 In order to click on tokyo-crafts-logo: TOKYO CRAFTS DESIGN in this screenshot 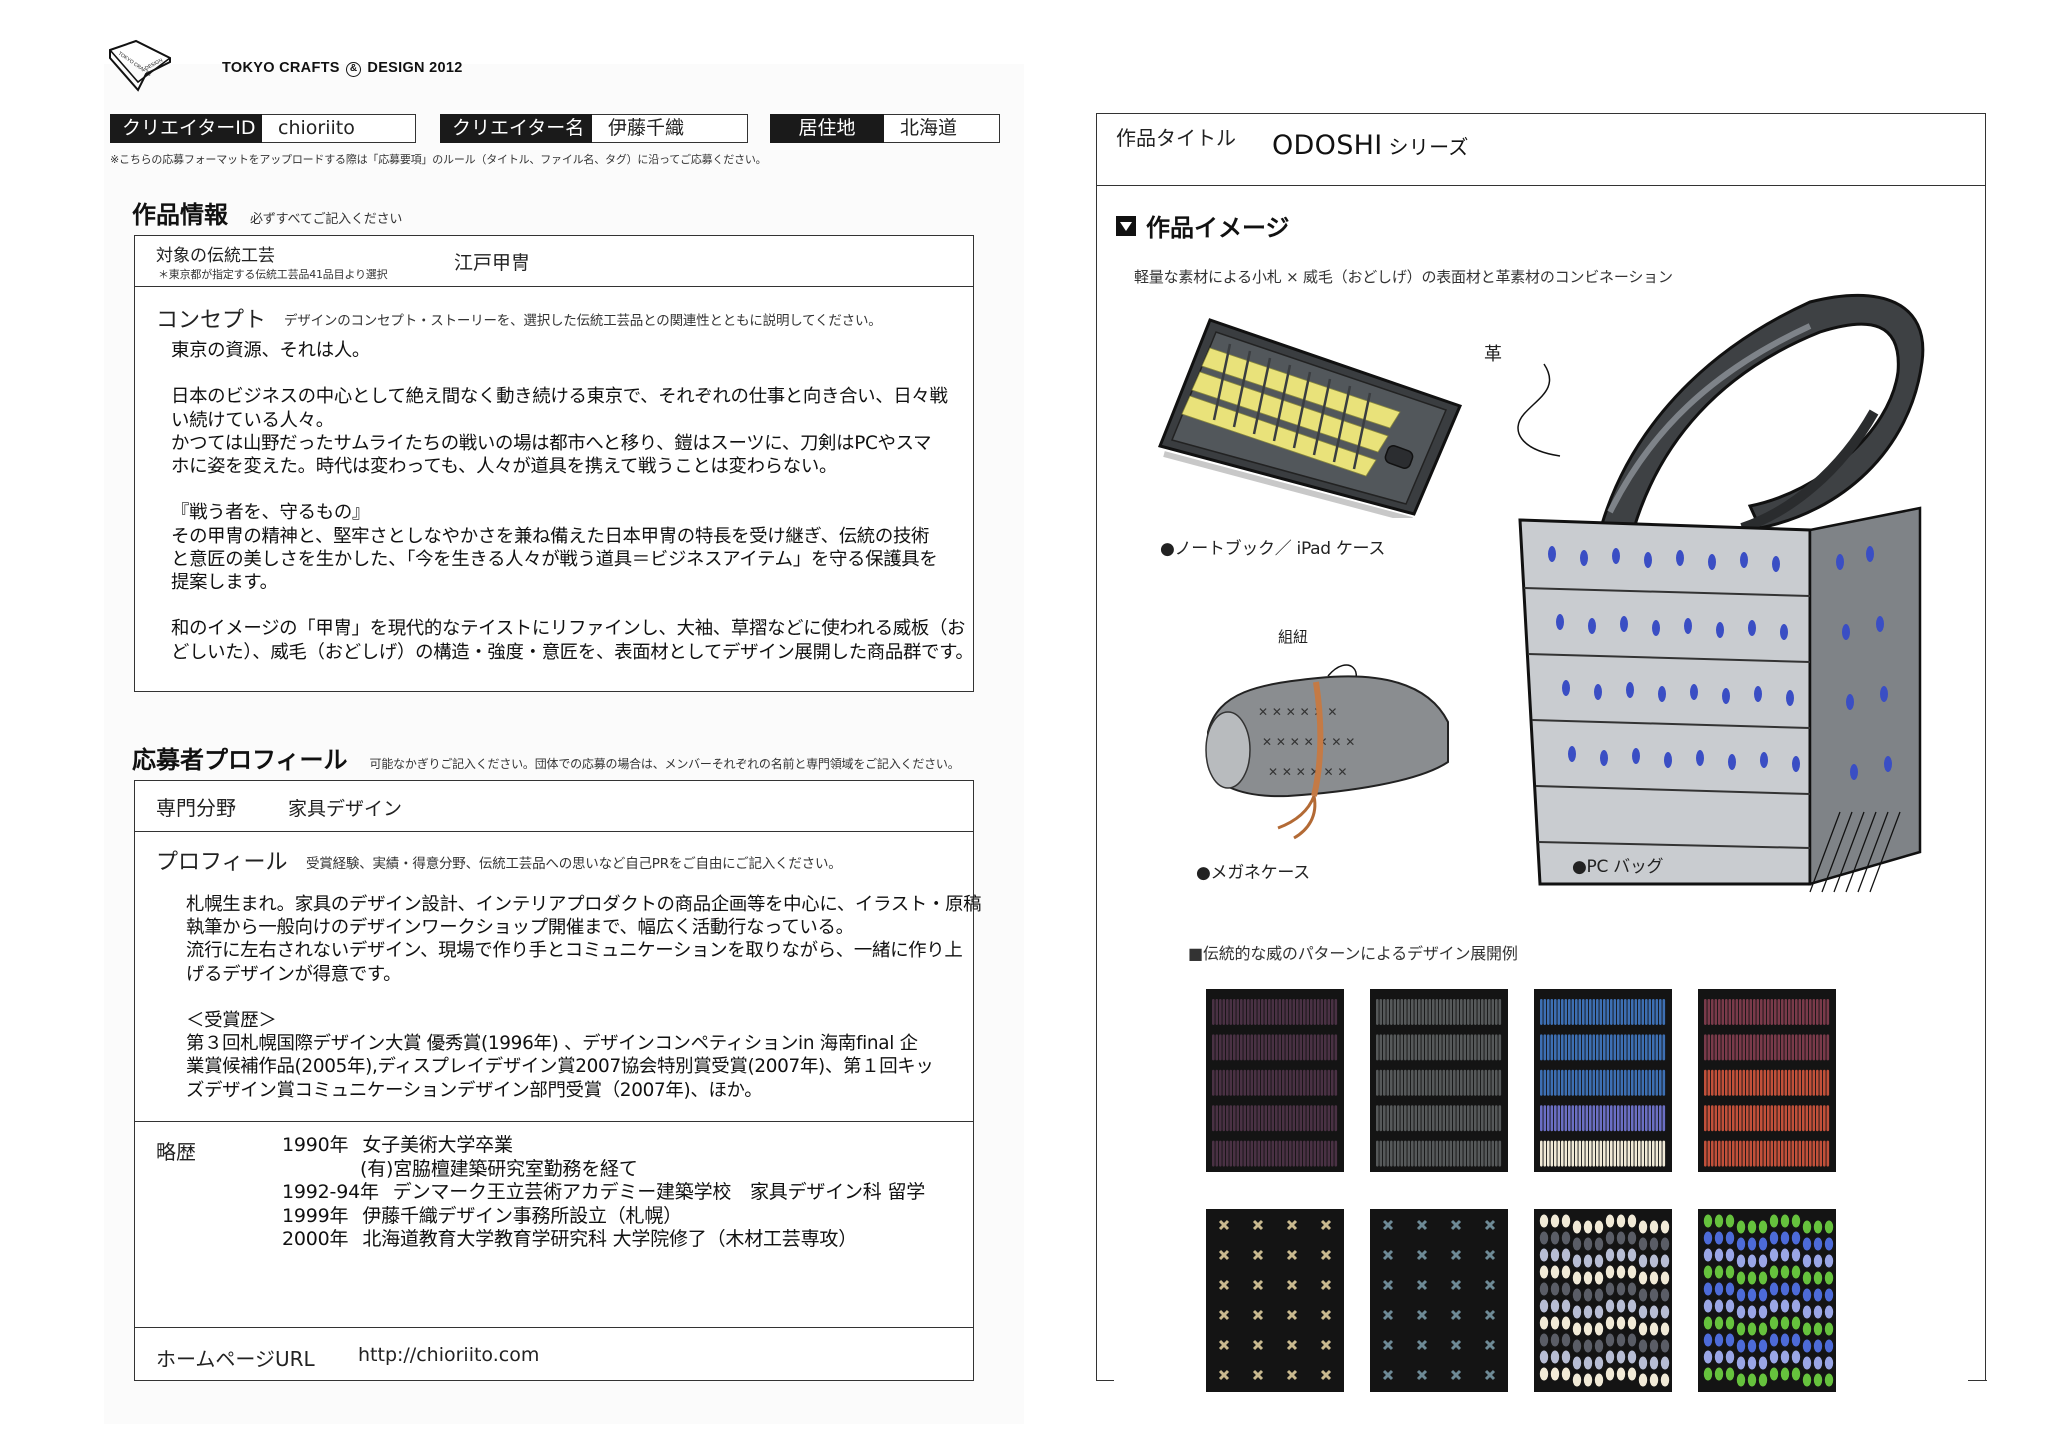, I will do `click(140, 65)`.